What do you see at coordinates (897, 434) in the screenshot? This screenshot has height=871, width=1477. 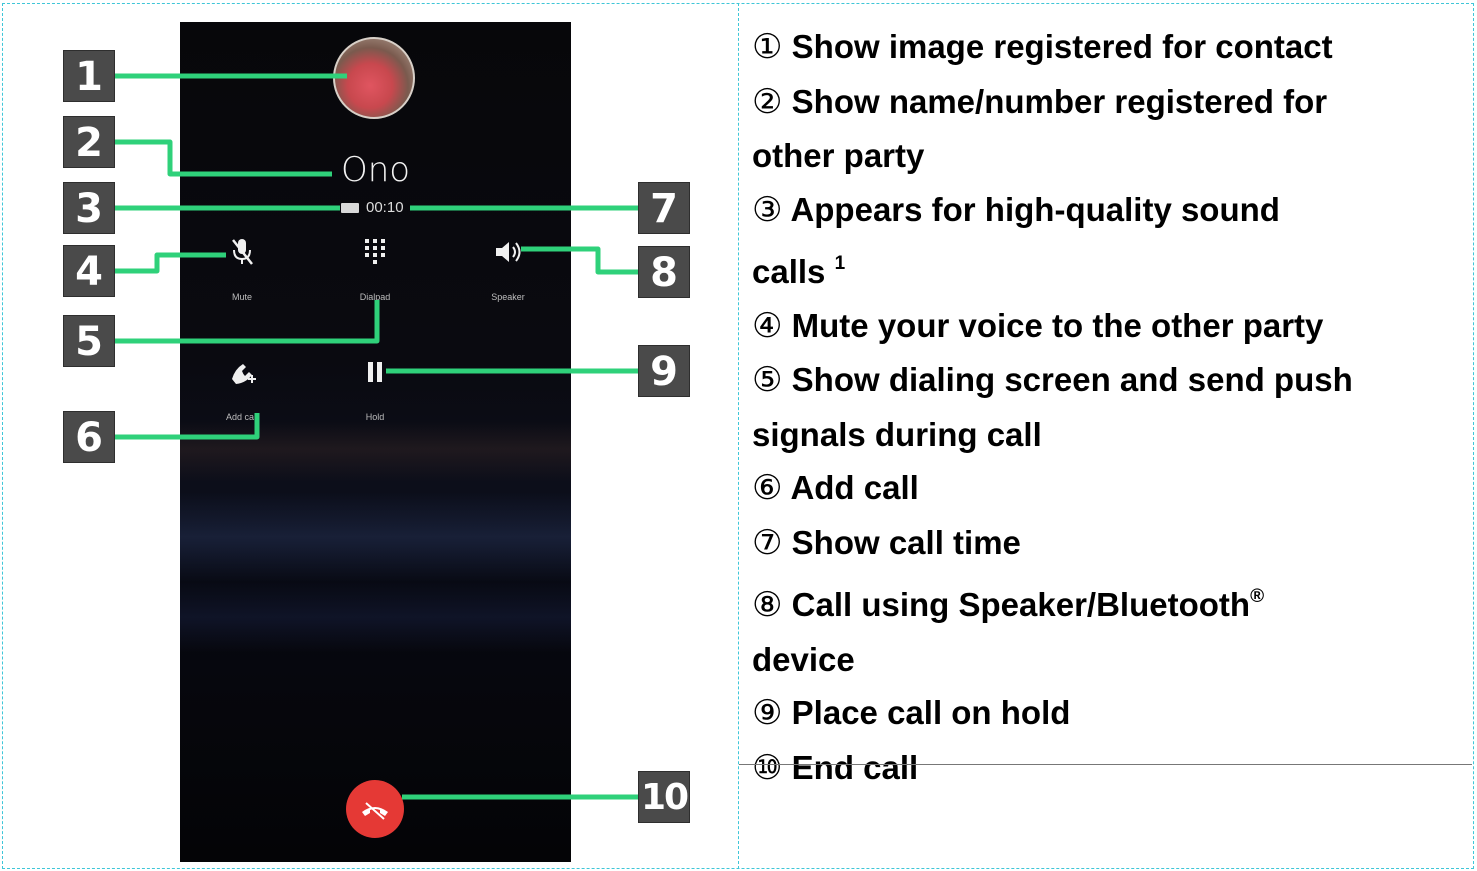 I see `item-text: signals during call` at bounding box center [897, 434].